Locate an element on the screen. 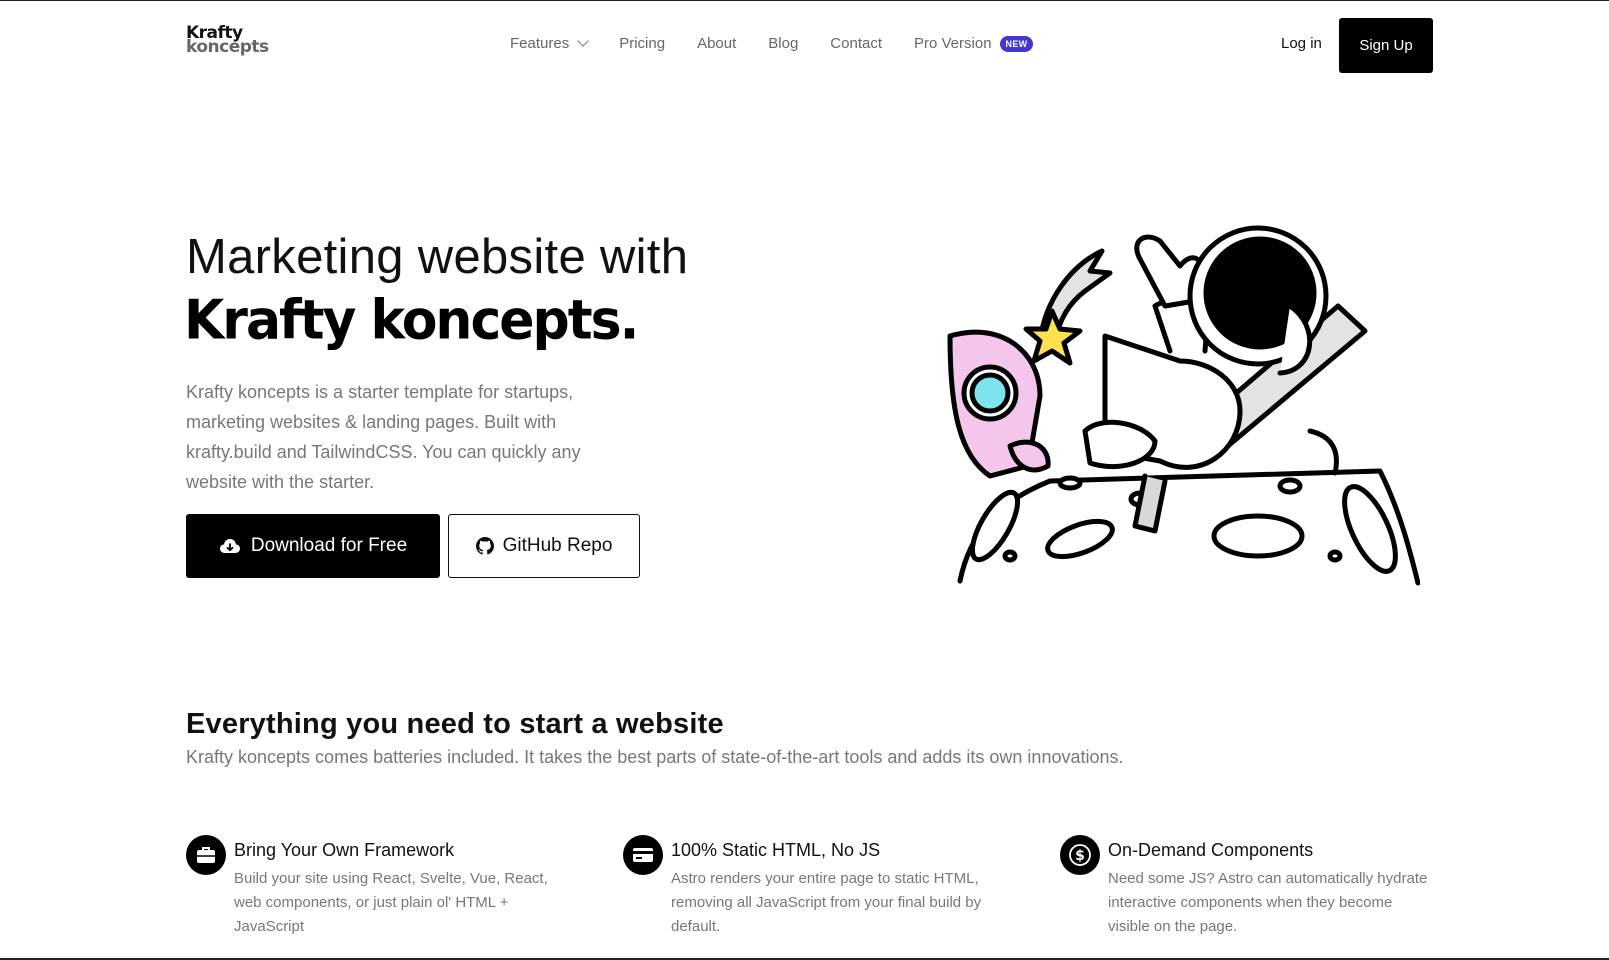 This screenshot has width=1609, height=960. nav-item-pricing: Pricing is located at coordinates (642, 43).